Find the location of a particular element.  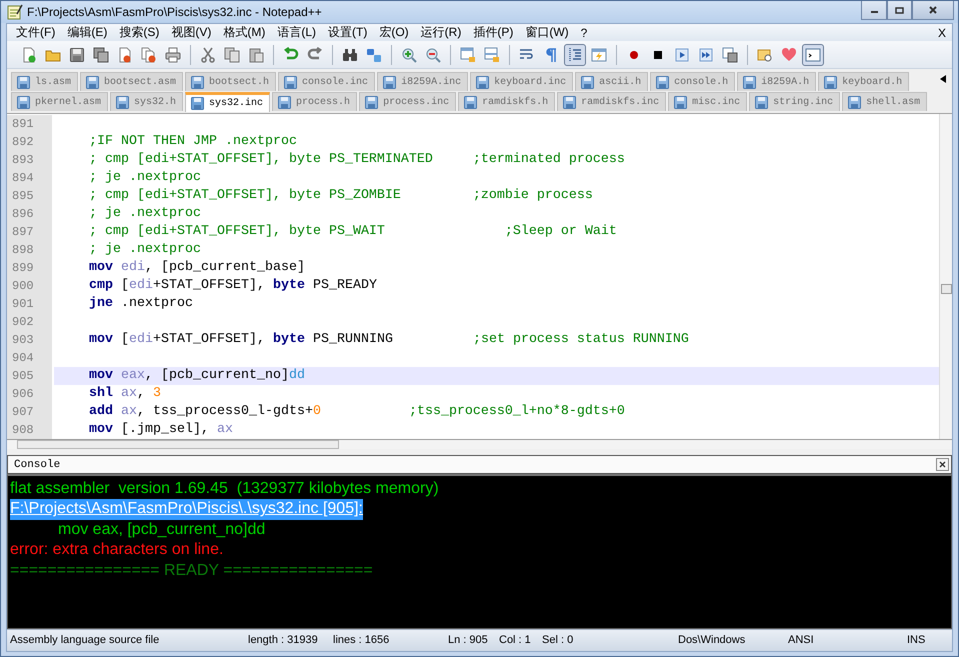

menu-item: 视图(V) is located at coordinates (192, 32).